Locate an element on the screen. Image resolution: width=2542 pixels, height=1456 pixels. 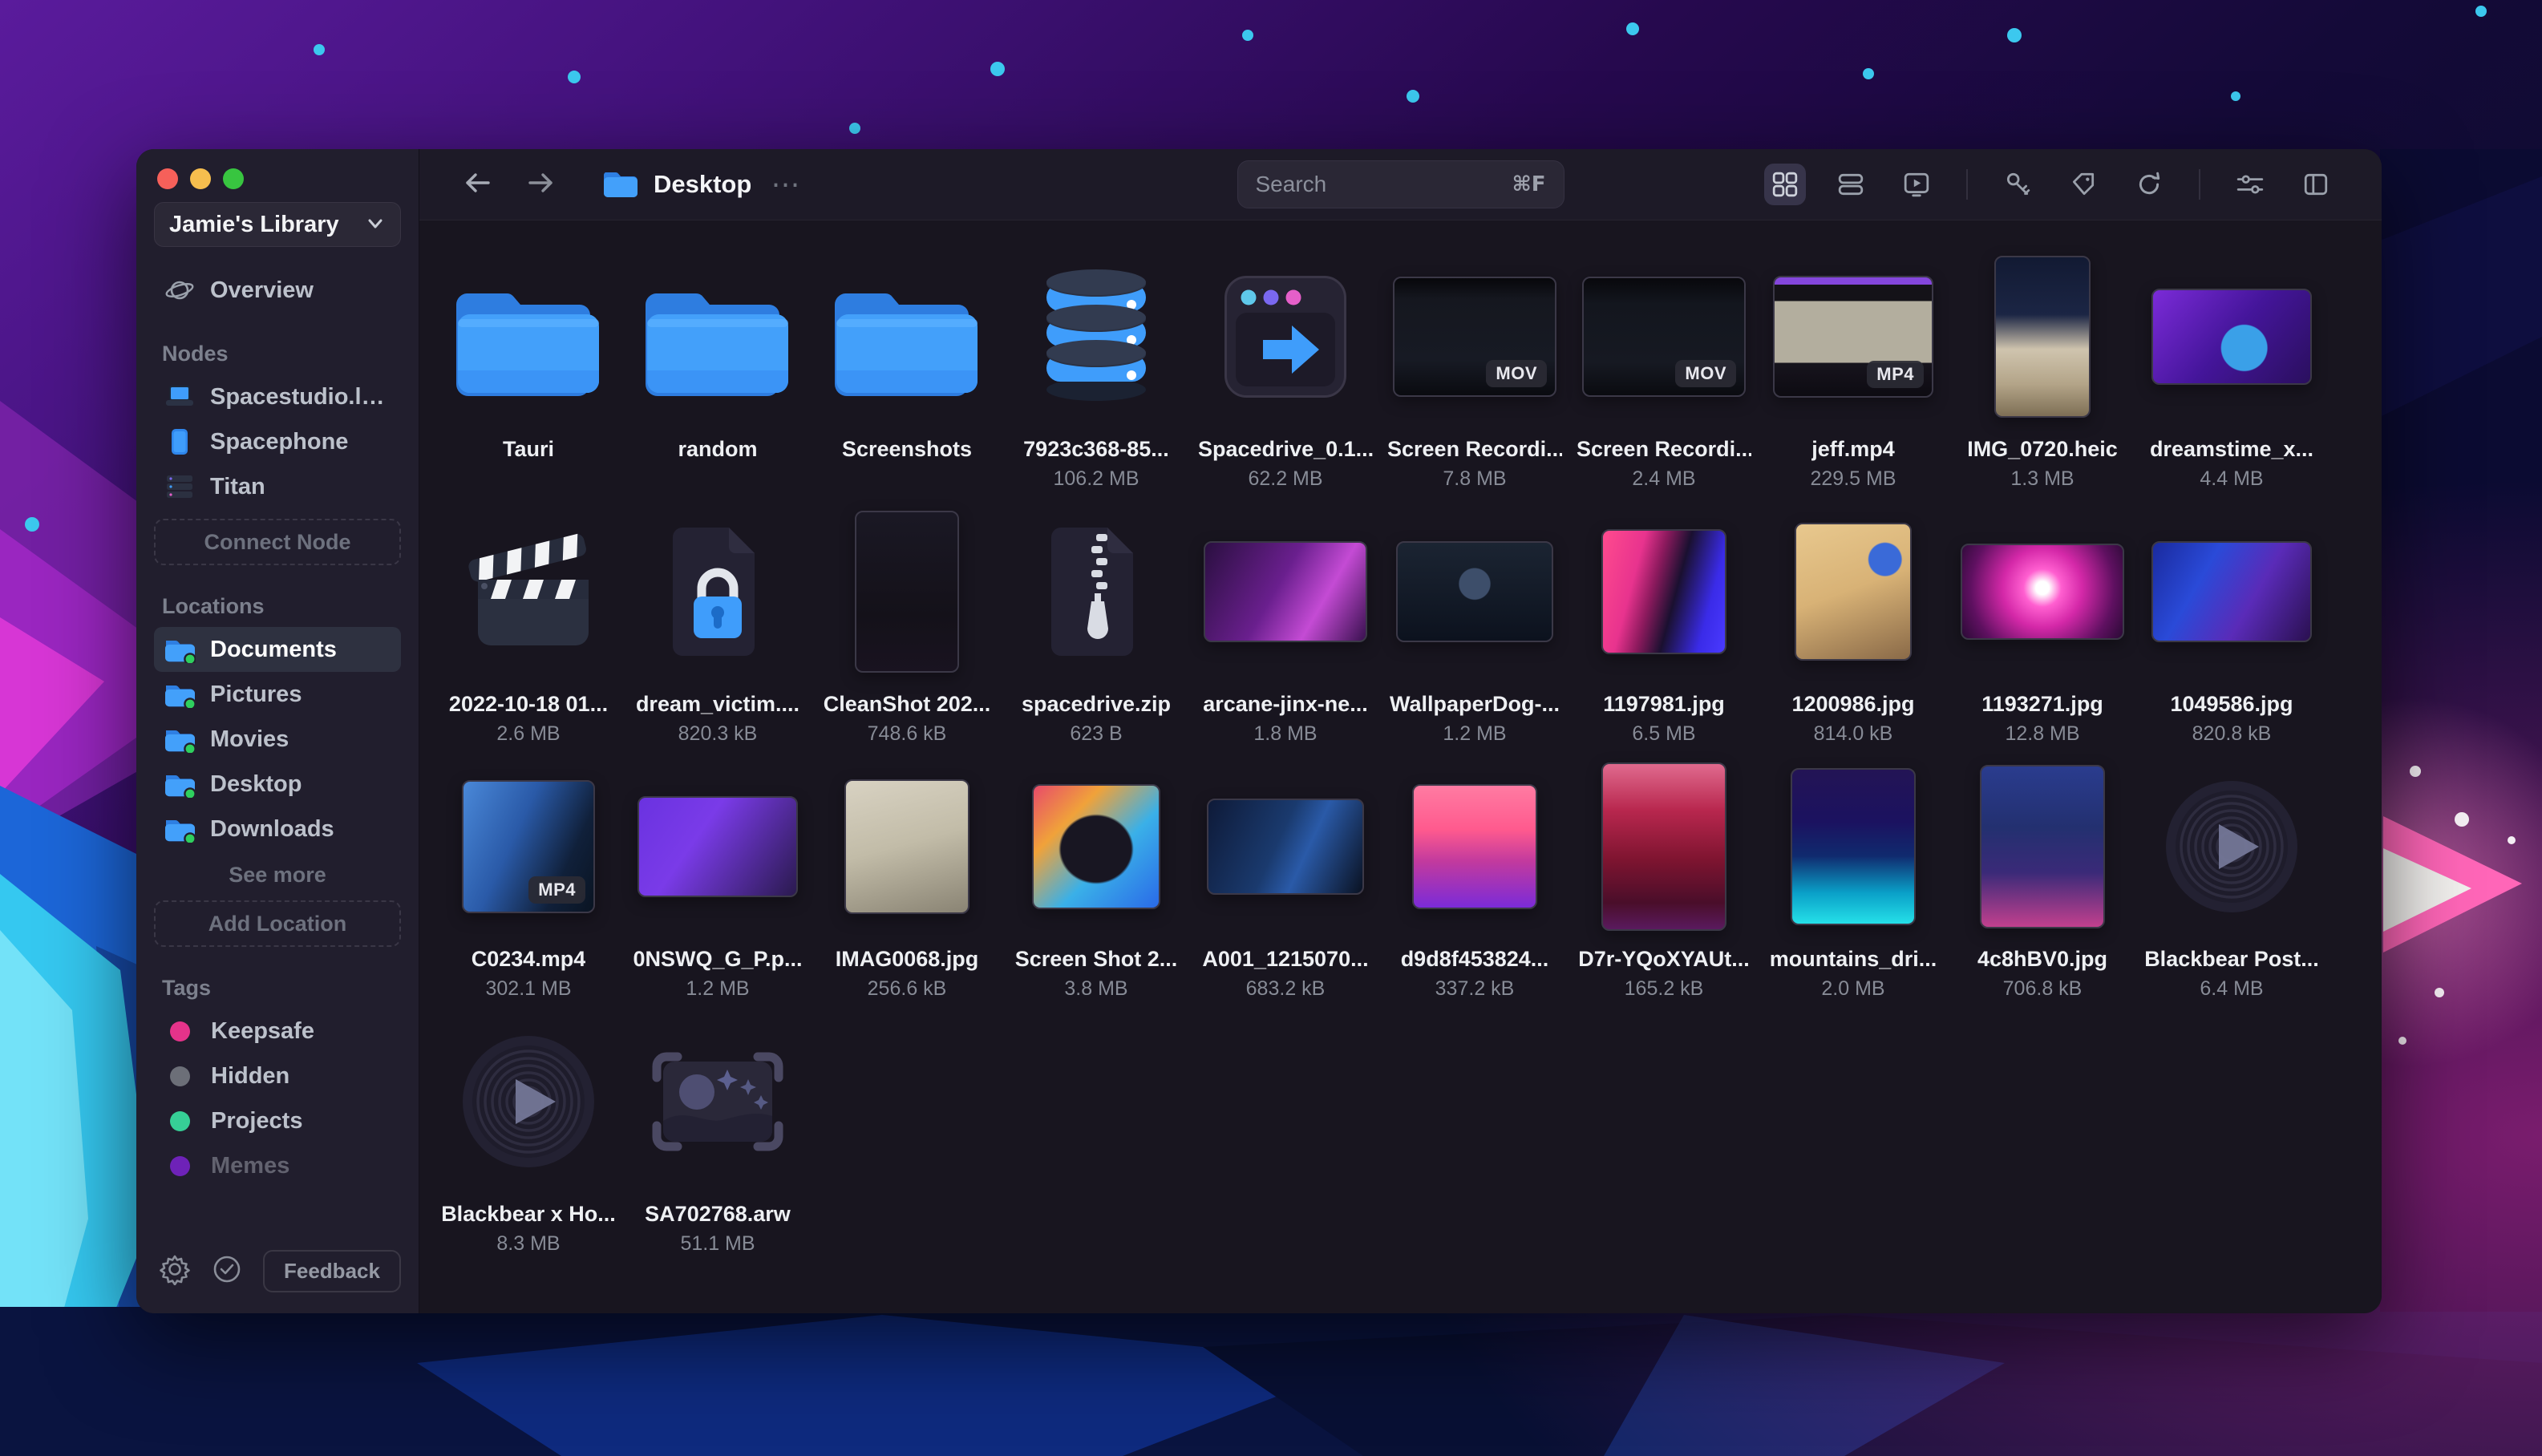
file-item: MP4 jeff.mp4 229.5 MB is located at coordinates (1854, 375).